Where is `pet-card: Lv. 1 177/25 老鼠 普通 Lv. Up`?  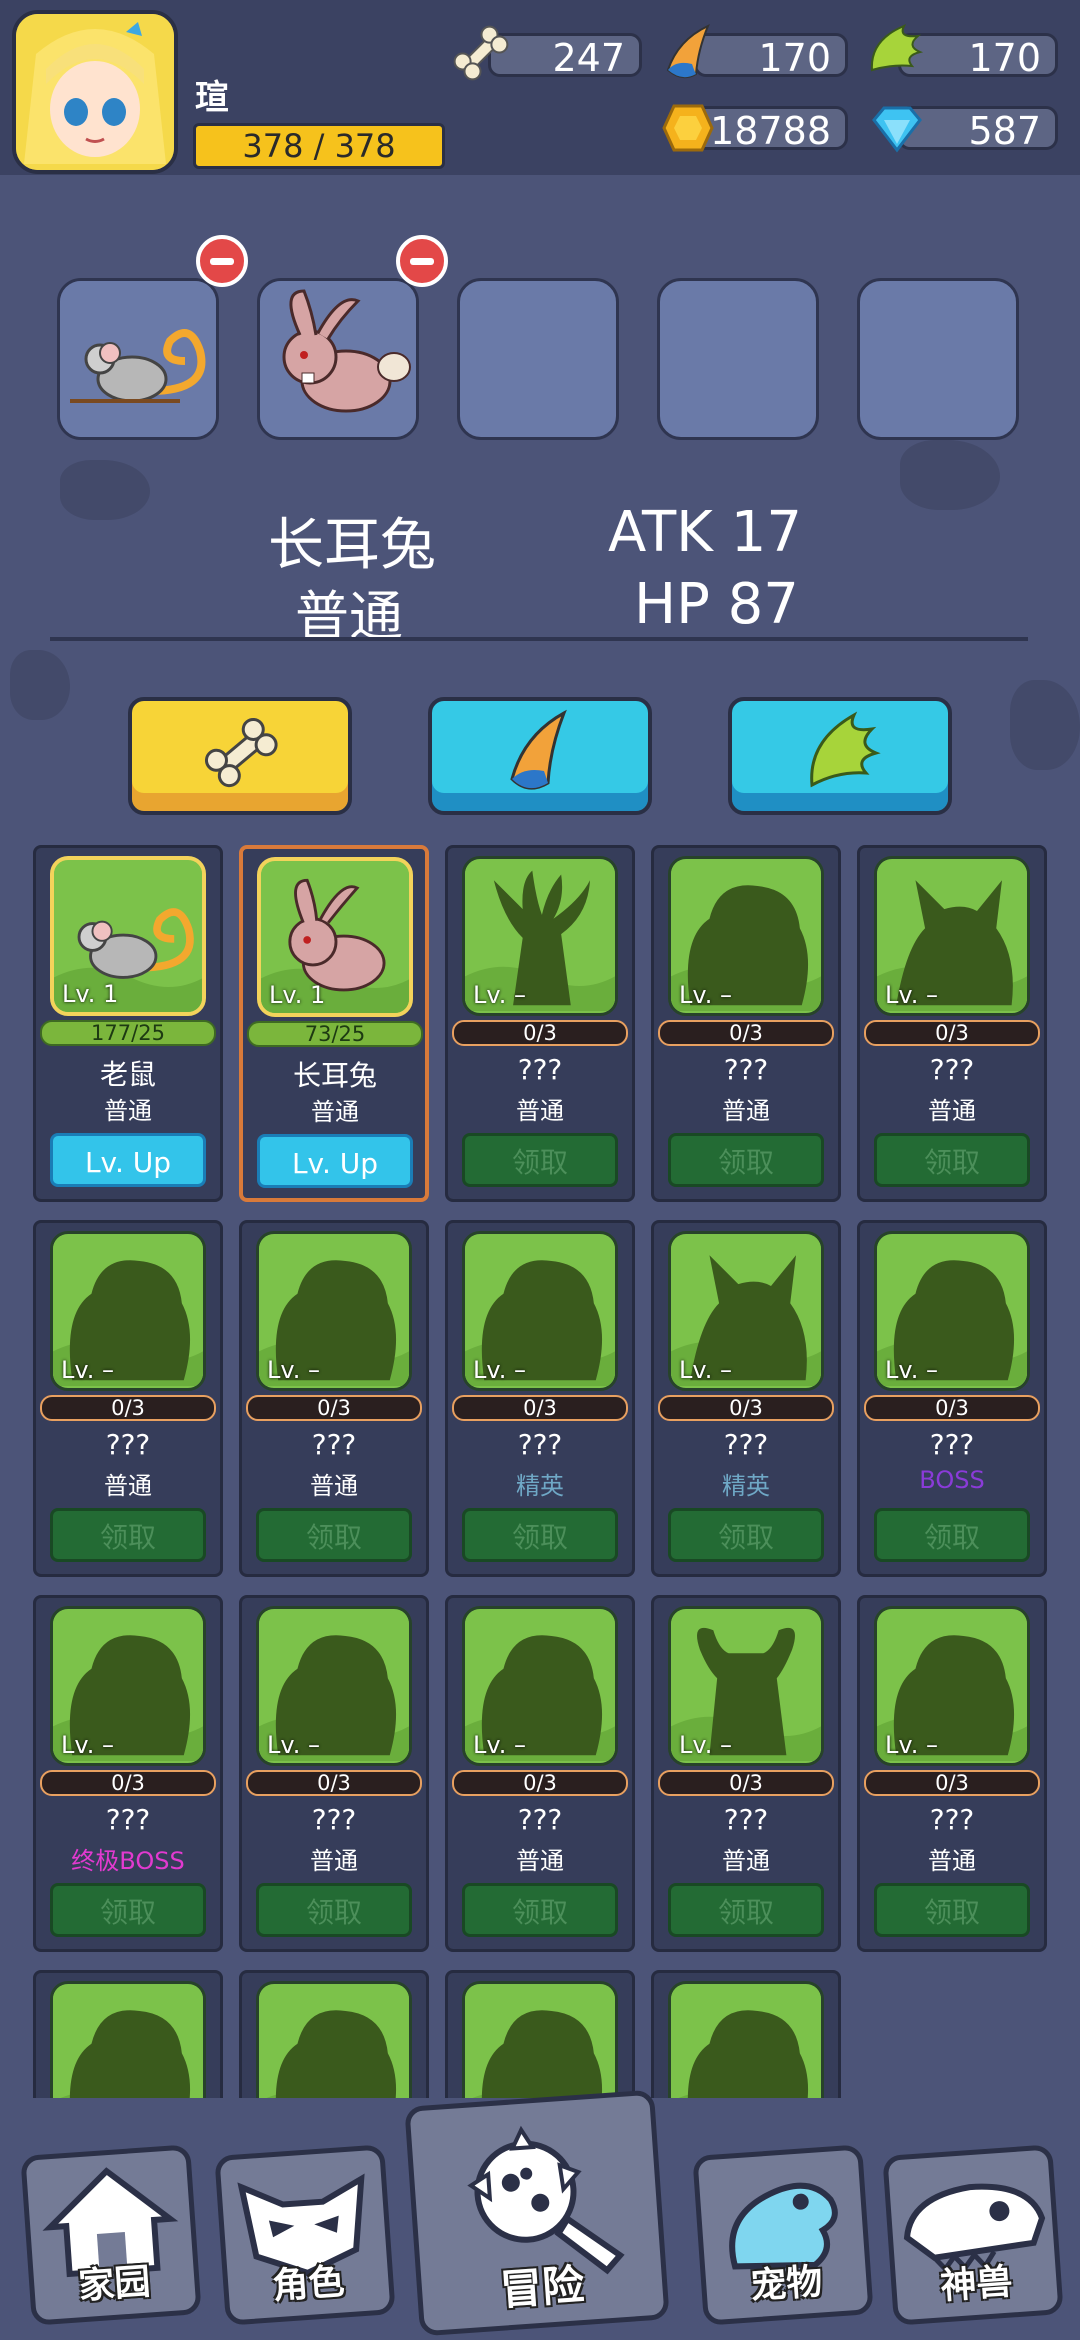
pet-card: Lv. 1 177/25 老鼠 普通 Lv. Up is located at coordinates (128, 1023).